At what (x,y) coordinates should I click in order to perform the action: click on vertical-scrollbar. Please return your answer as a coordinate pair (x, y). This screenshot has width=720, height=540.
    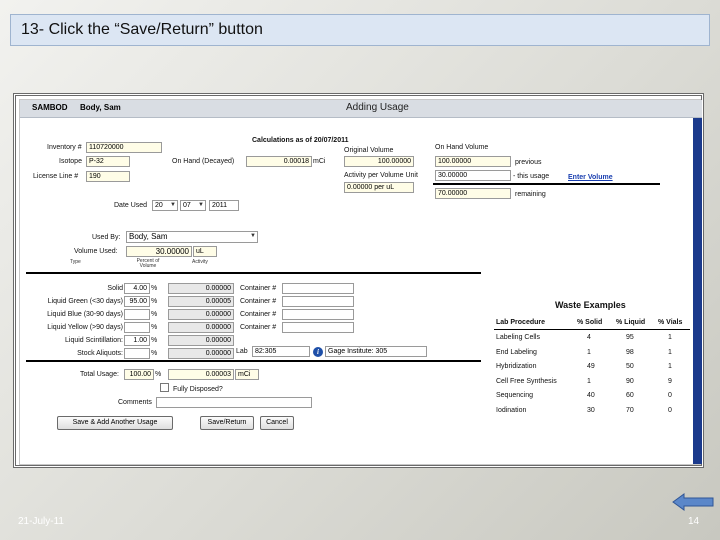
    Looking at the image, I should click on (697, 291).